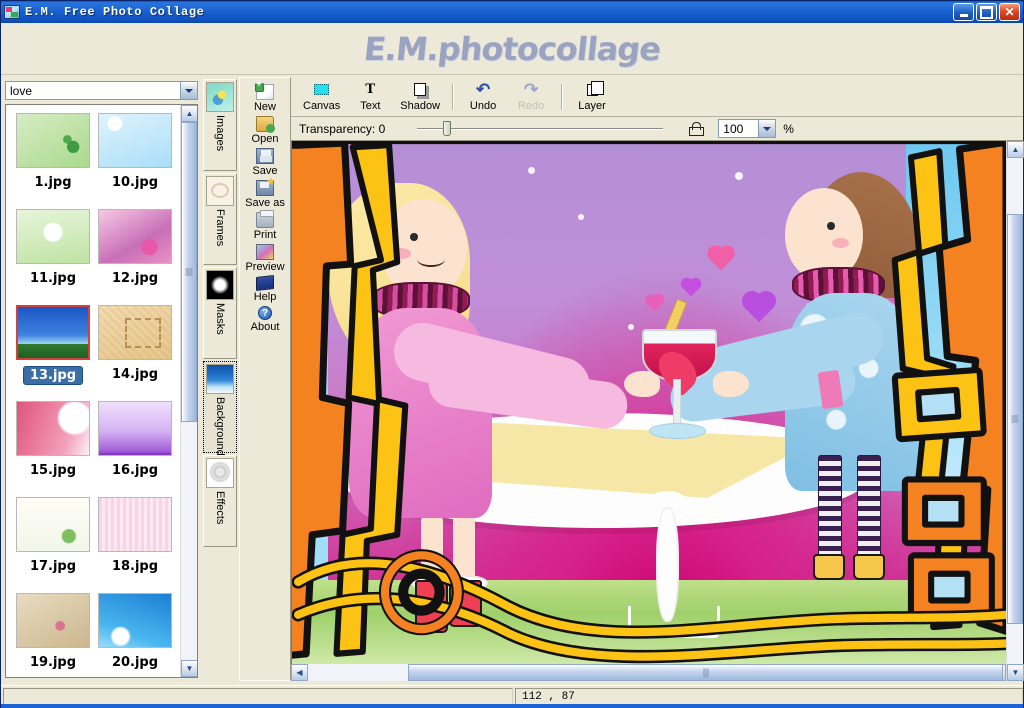 Image resolution: width=1024 pixels, height=708 pixels. I want to click on art-right-hand, so click(731, 384).